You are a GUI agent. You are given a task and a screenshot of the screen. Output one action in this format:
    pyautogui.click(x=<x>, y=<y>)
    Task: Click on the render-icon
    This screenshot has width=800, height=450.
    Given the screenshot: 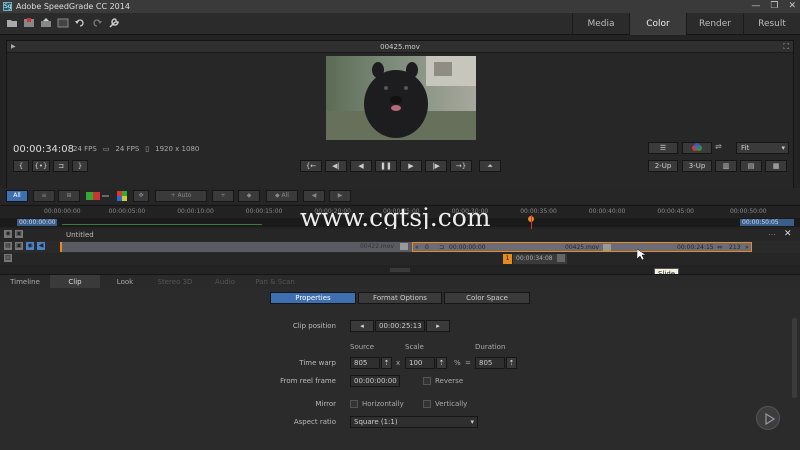 What is the action you would take?
    pyautogui.click(x=63, y=23)
    